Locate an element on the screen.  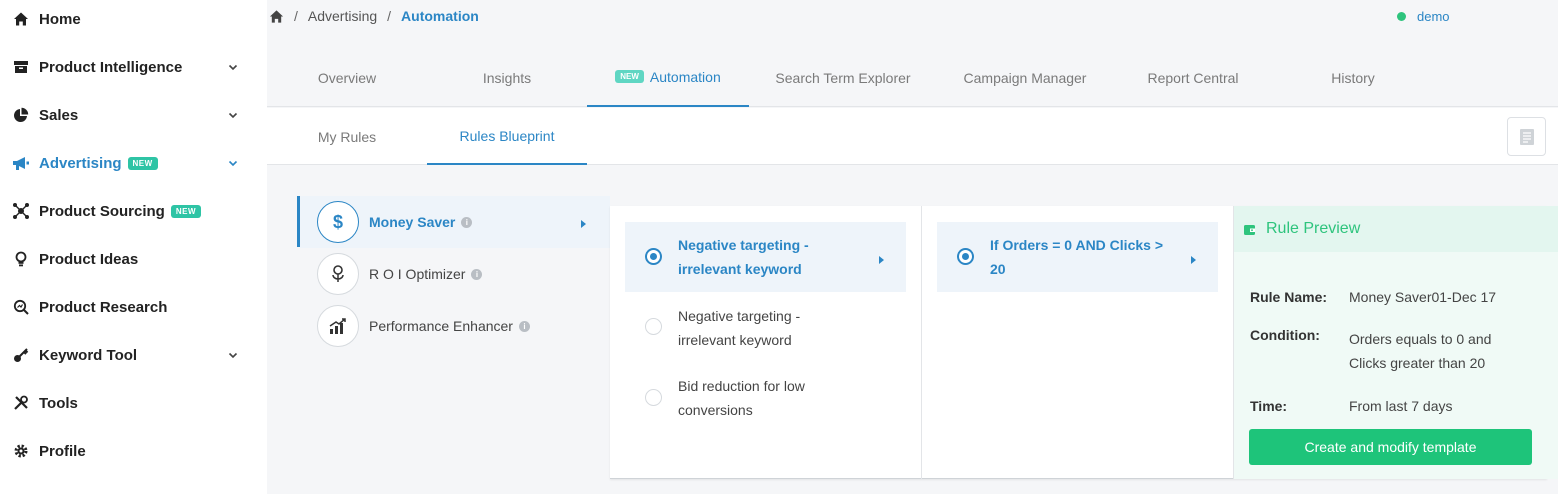
sidebar-item-label: Keyword Tool is located at coordinates (88, 355).